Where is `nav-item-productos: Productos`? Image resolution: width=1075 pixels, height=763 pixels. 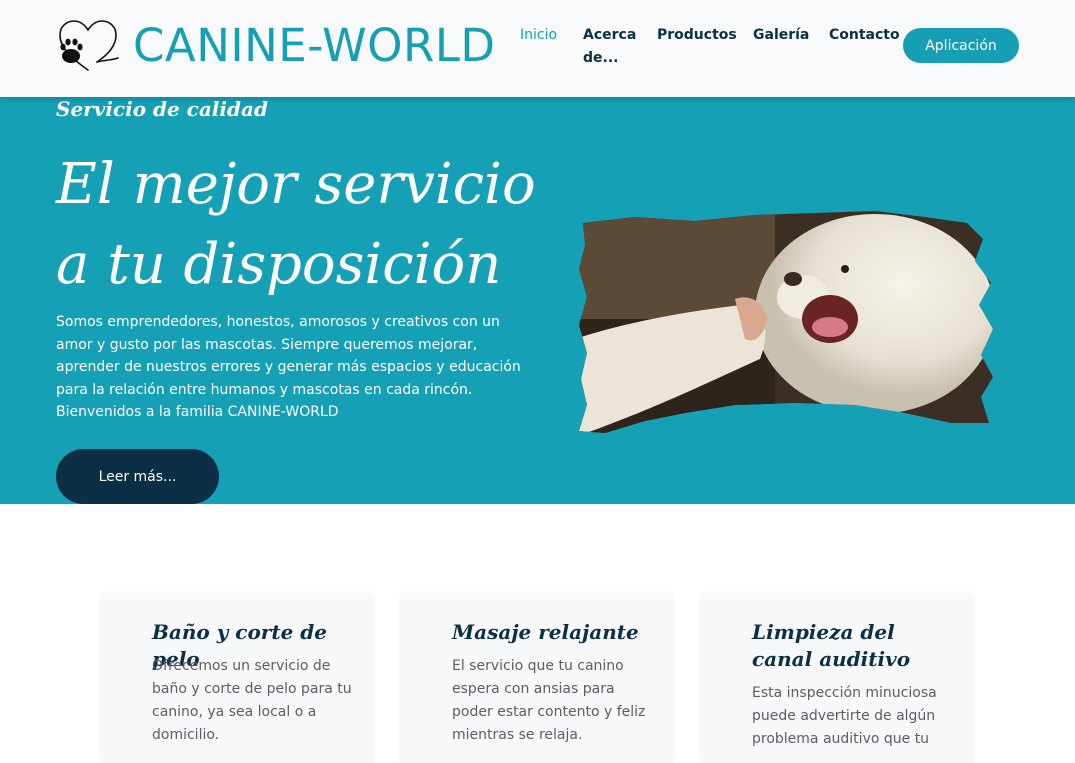
nav-item-productos: Productos is located at coordinates (697, 35).